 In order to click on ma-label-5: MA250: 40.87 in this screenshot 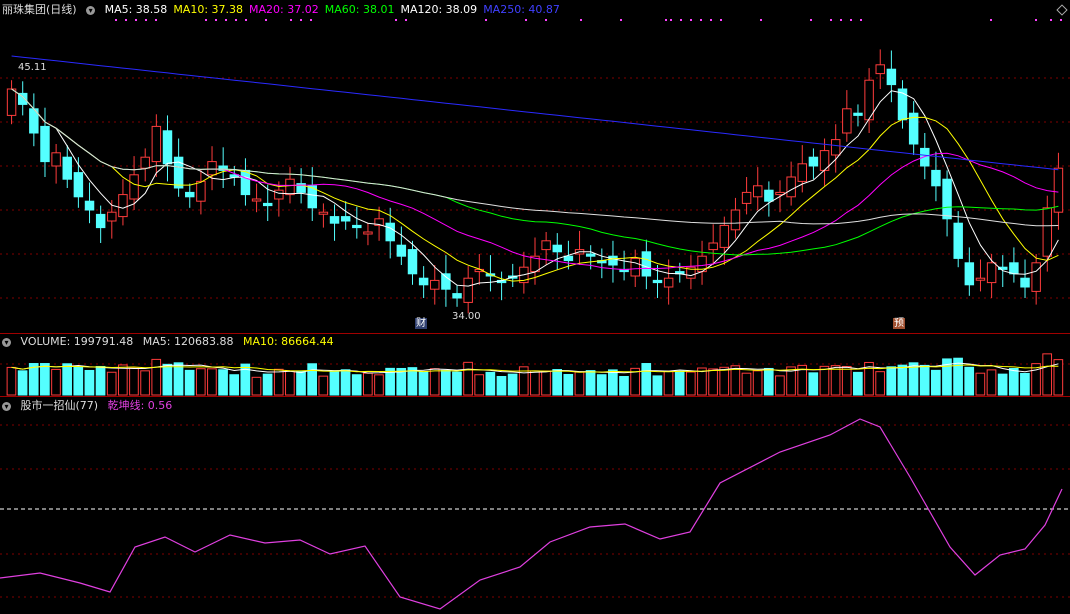, I will do `click(521, 9)`.